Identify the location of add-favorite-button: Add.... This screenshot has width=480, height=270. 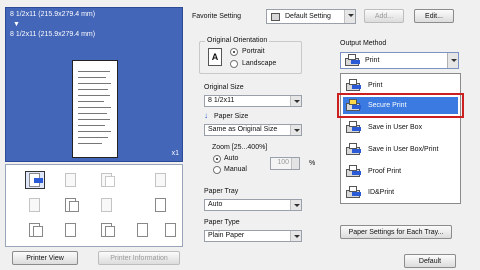
(384, 16).